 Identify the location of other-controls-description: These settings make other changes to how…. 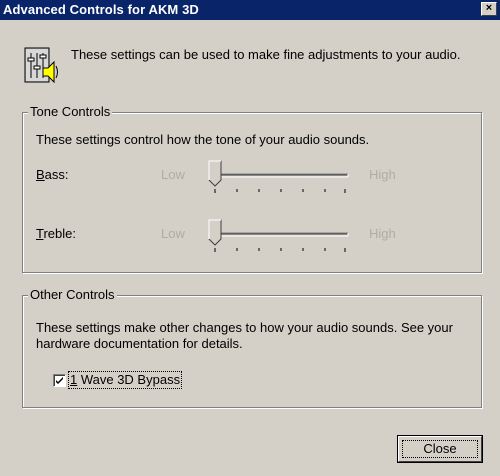
(244, 335).